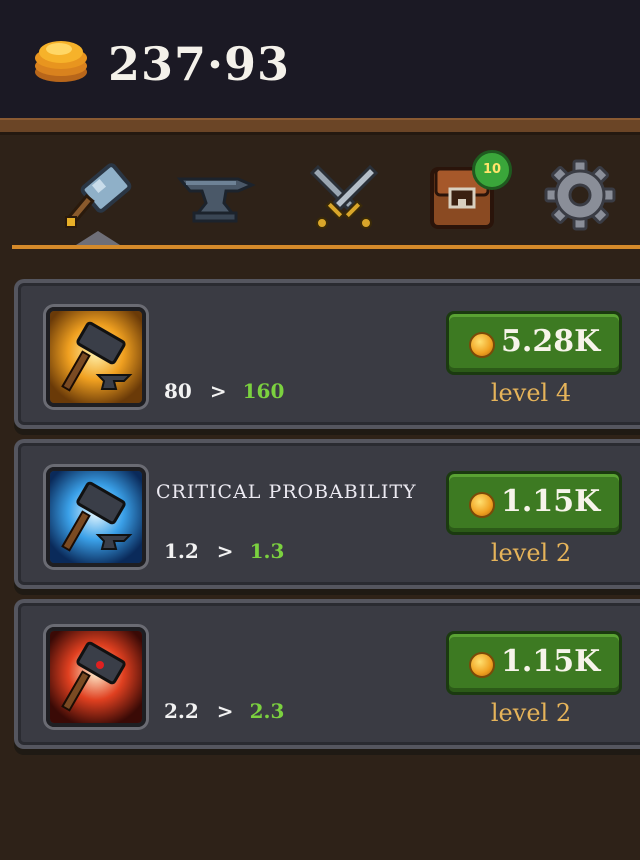 This screenshot has width=640, height=860. Describe the element at coordinates (178, 391) in the screenshot. I see `current-value: 80` at that location.